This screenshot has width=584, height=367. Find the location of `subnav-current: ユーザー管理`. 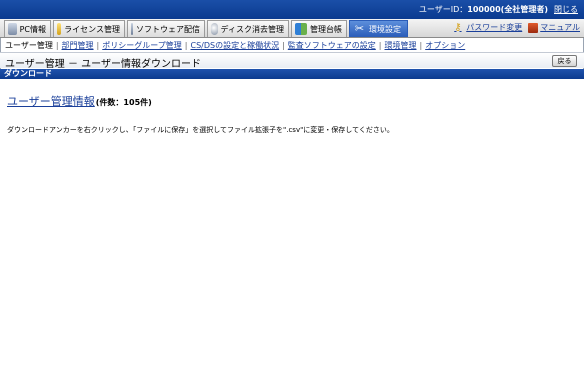

subnav-current: ユーザー管理 is located at coordinates (29, 45).